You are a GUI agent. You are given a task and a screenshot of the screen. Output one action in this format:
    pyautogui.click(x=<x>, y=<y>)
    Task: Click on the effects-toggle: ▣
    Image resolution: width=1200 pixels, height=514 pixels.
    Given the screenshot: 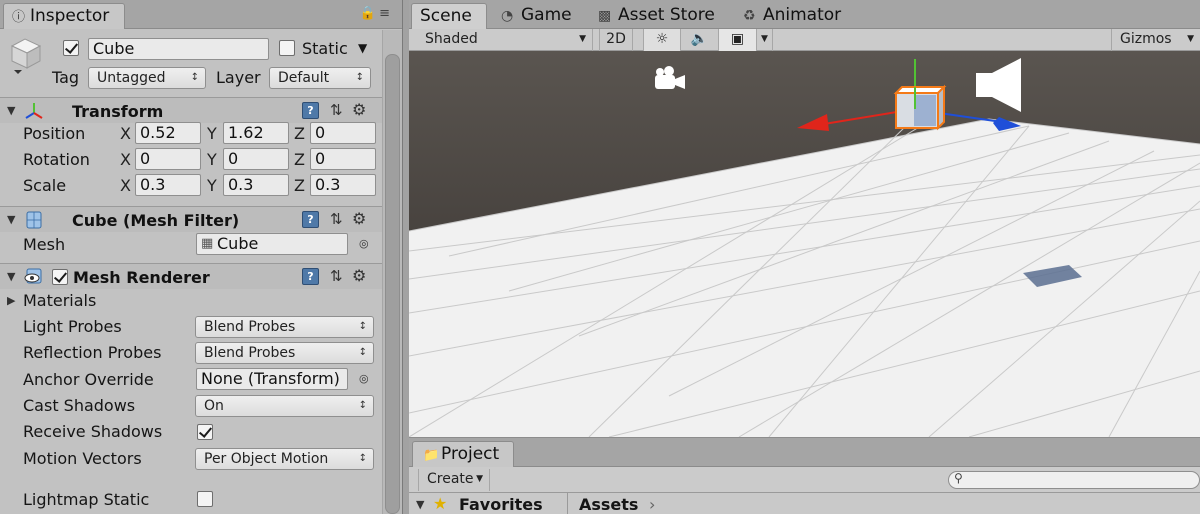 What is the action you would take?
    pyautogui.click(x=738, y=40)
    